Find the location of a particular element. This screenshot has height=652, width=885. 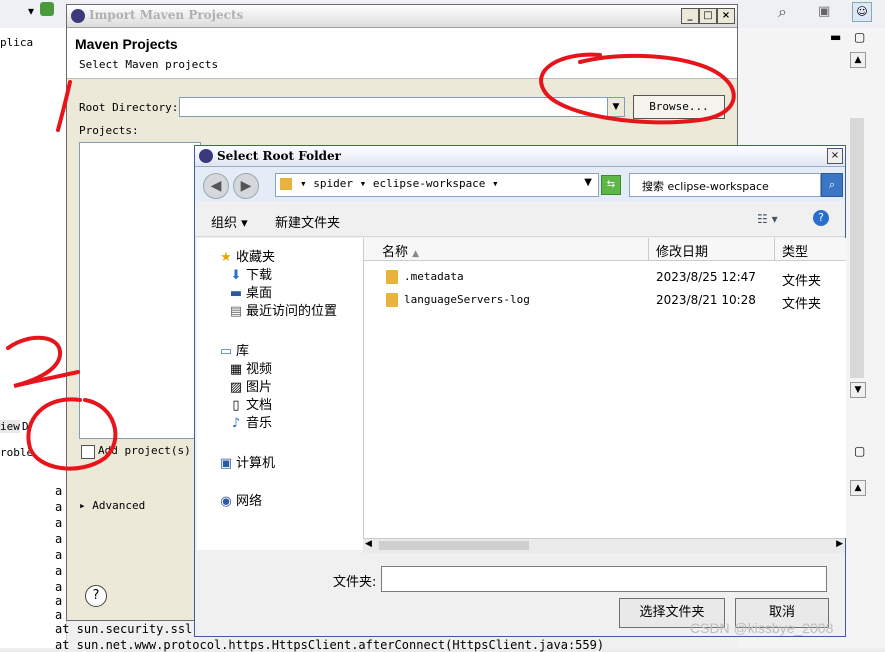

left-tab-view: iew is located at coordinates (10, 426).